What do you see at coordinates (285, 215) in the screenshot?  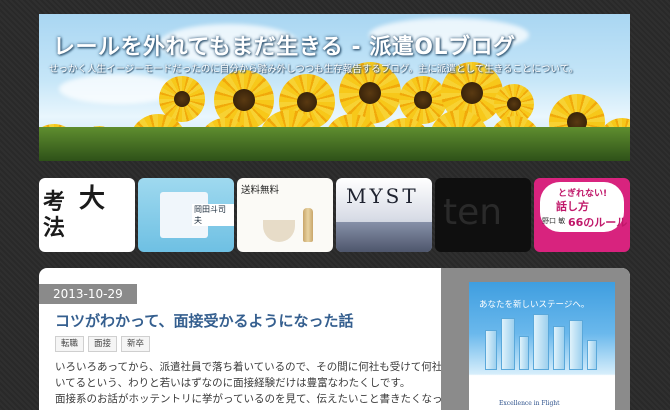 I see `thumbnail-matcha-set: 送料無料` at bounding box center [285, 215].